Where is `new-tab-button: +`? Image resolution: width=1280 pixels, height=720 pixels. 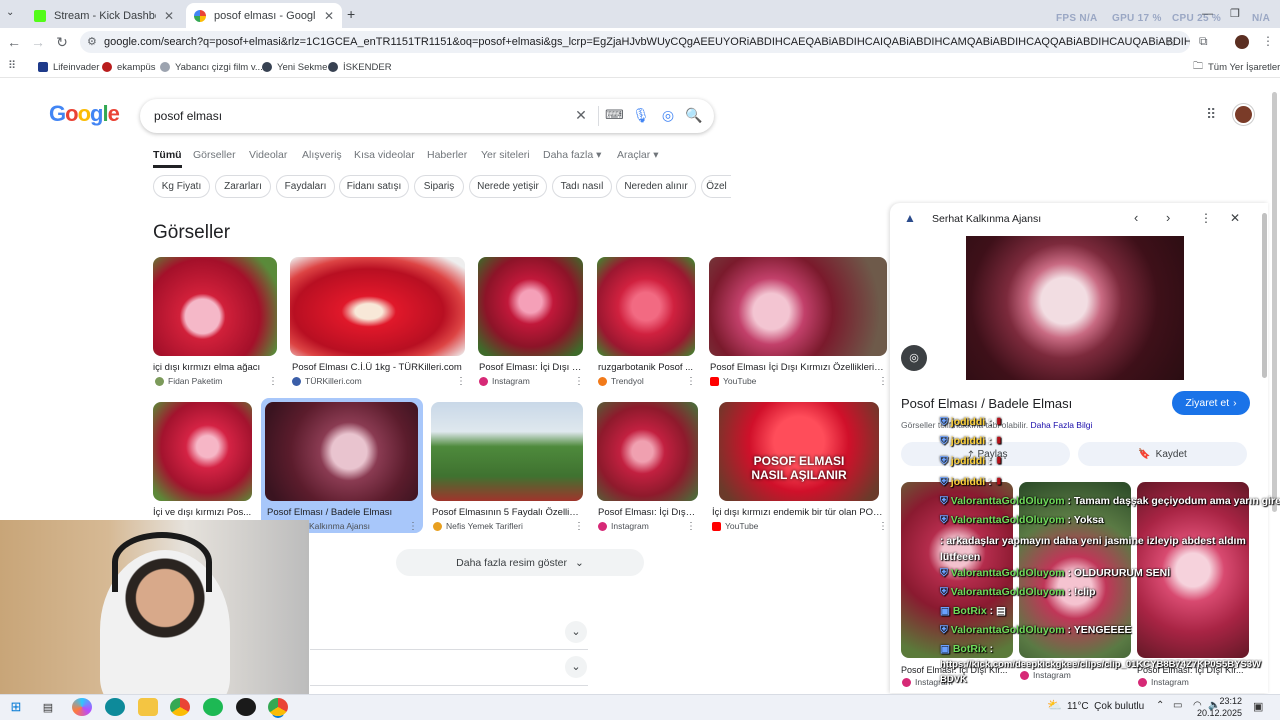
new-tab-button: + is located at coordinates (351, 14).